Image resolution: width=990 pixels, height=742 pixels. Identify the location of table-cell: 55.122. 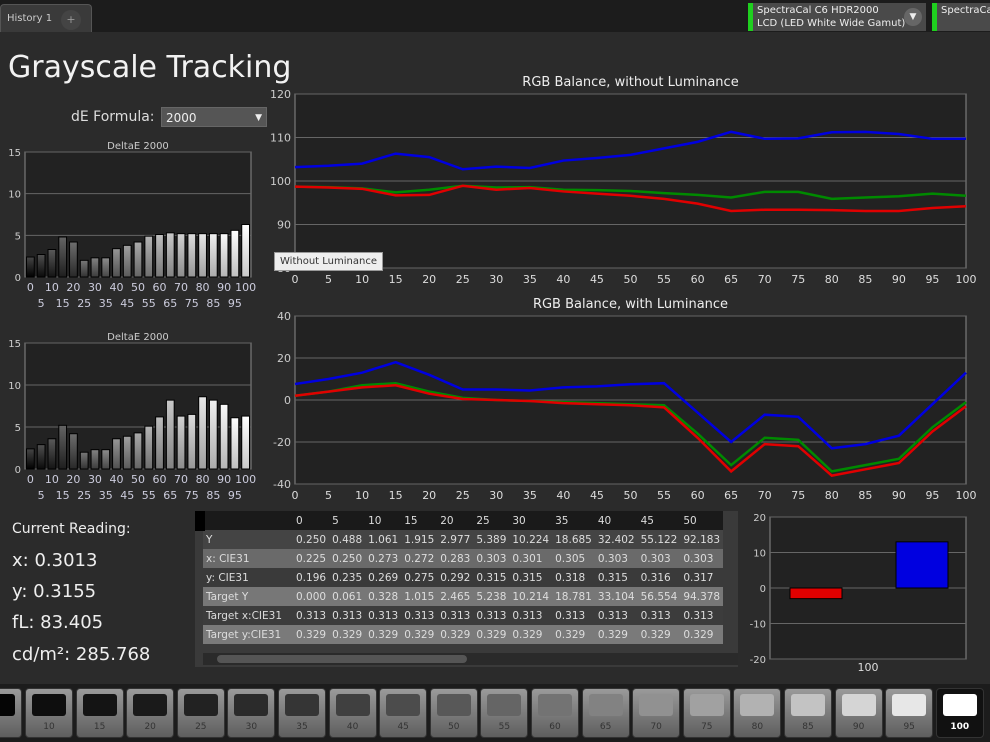
(659, 539).